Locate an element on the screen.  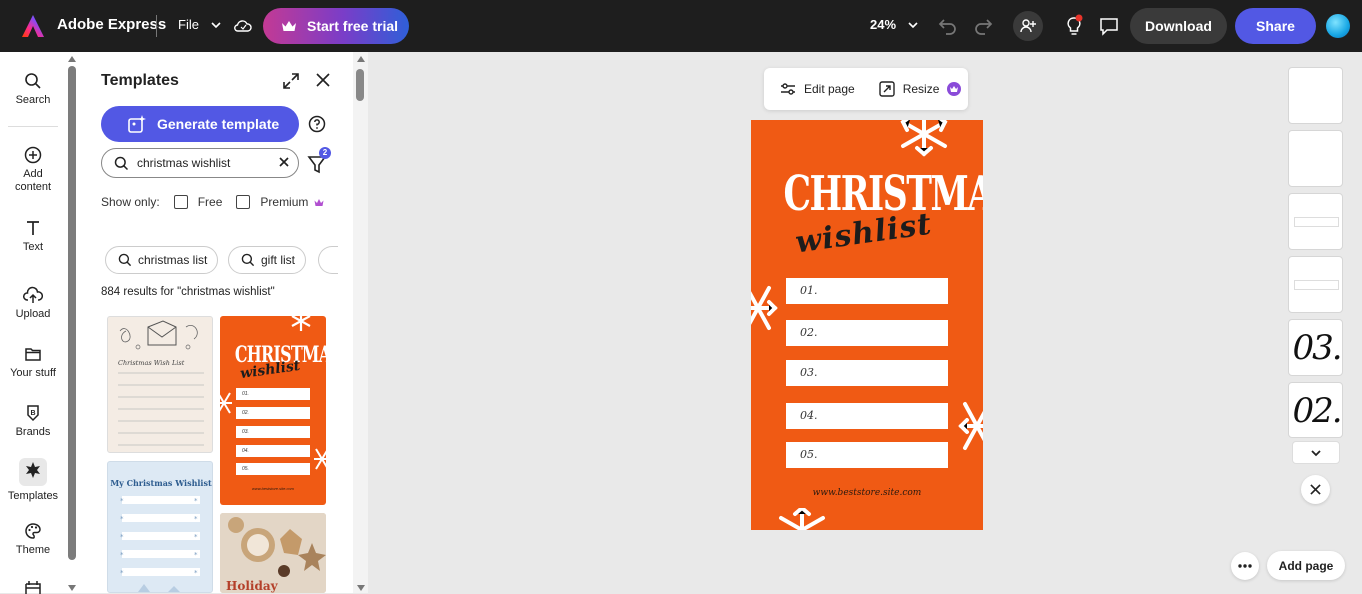
rail-label: Brands is located at coordinates (33, 432).